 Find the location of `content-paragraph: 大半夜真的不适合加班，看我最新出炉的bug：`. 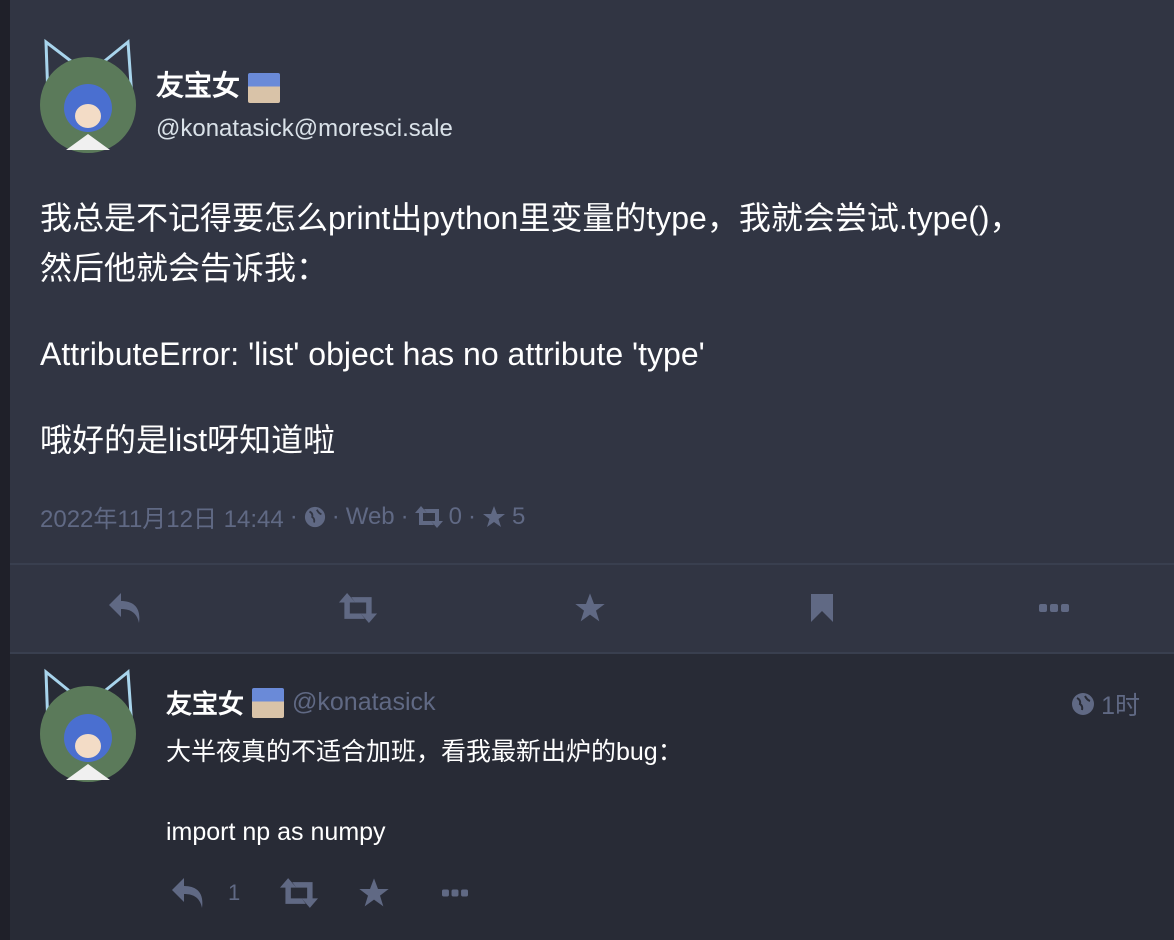

content-paragraph: 大半夜真的不适合加班，看我最新出炉的bug： is located at coordinates (424, 752).